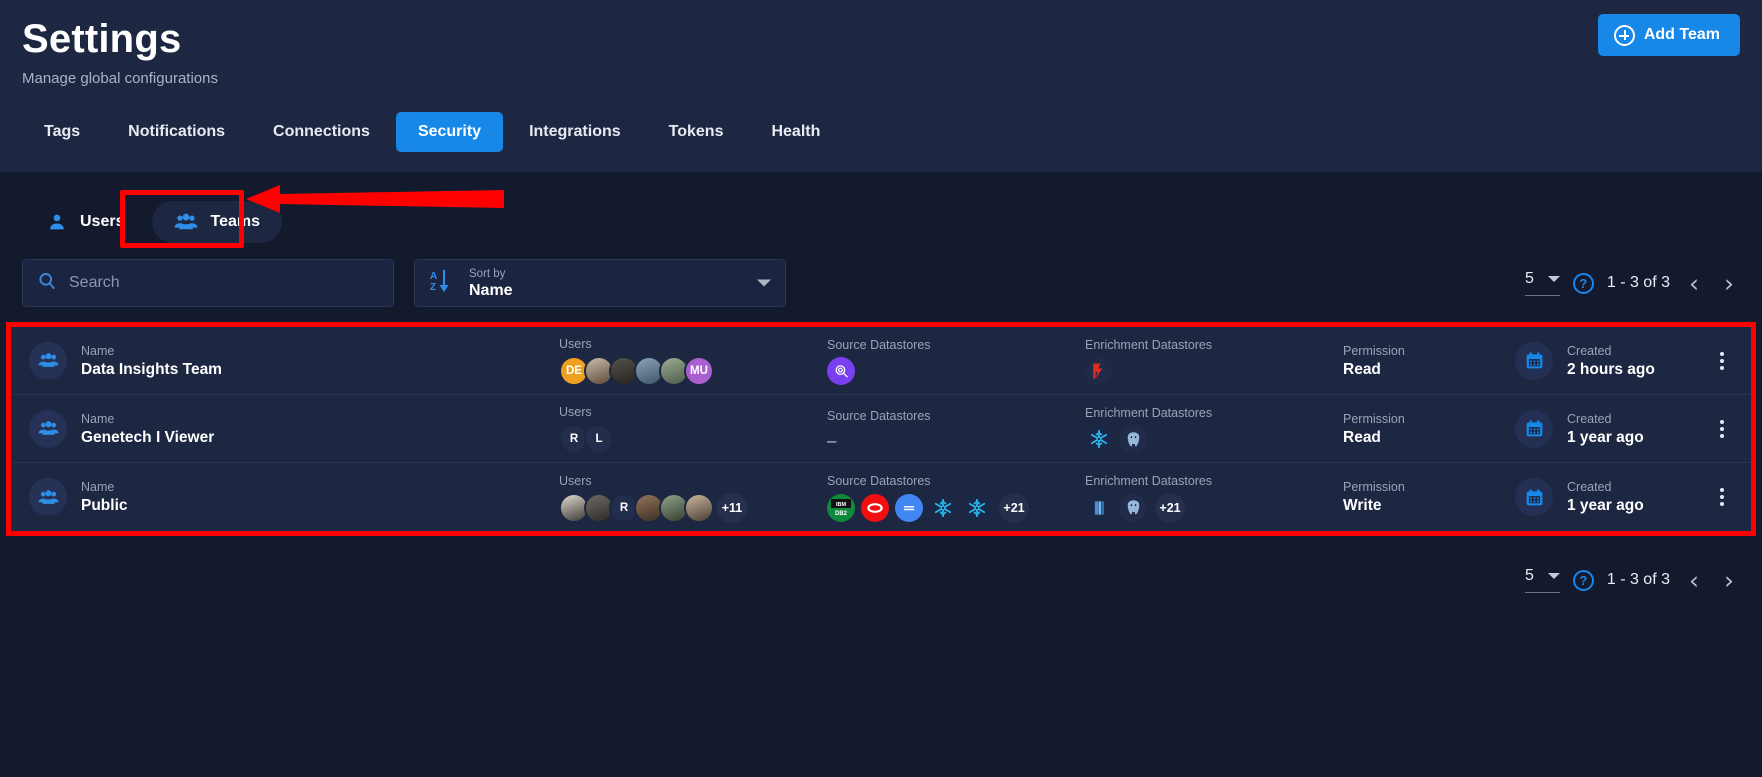  I want to click on users-overflow-count: +11, so click(732, 507).